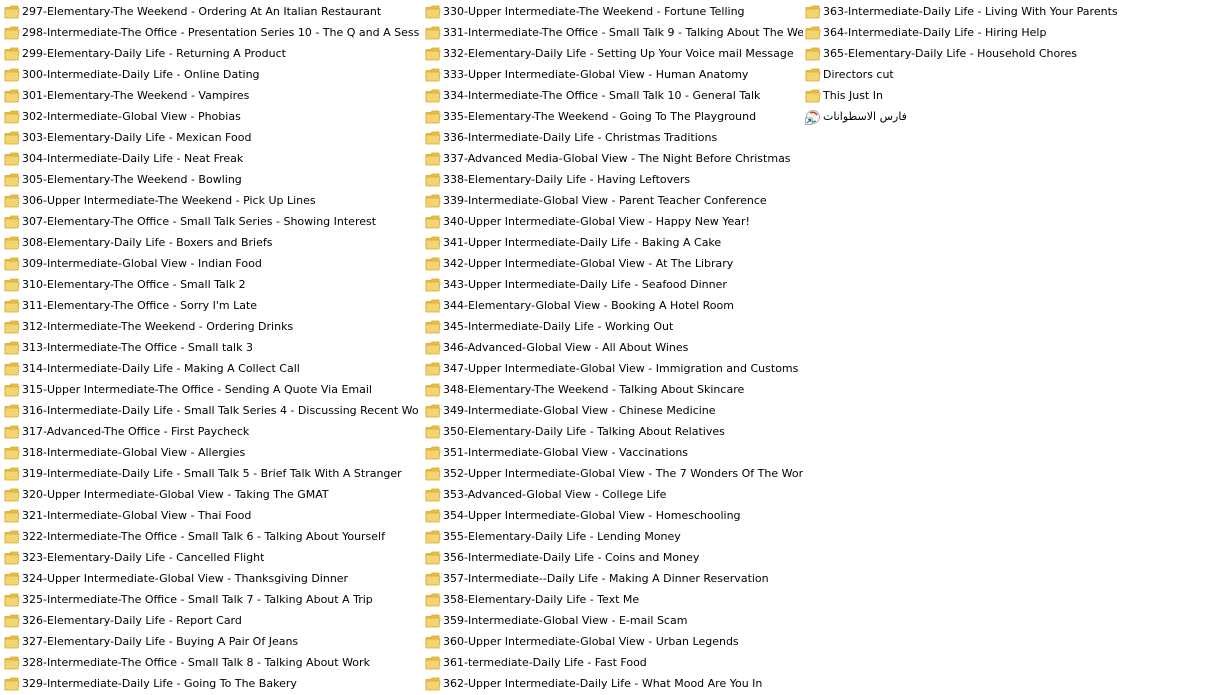 The width and height of the screenshot is (1205, 695). What do you see at coordinates (134, 284) in the screenshot?
I see `item-label: 310-Elementary-The Office - Small Talk 2` at bounding box center [134, 284].